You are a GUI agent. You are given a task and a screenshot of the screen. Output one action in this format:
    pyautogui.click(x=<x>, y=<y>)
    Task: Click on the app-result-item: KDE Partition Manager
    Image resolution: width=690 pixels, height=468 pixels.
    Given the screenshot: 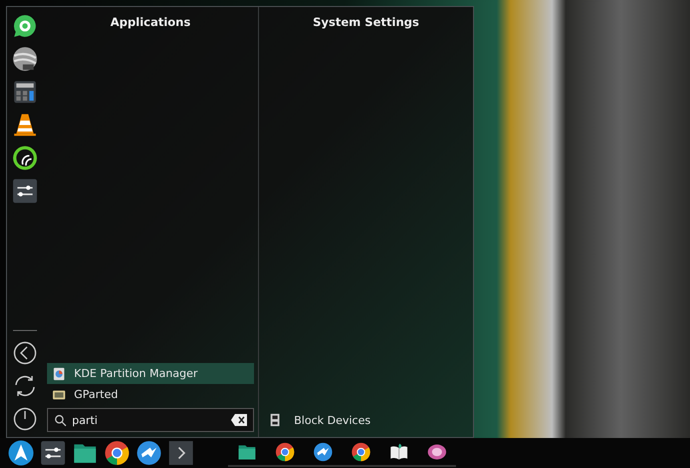 What is the action you would take?
    pyautogui.click(x=150, y=373)
    